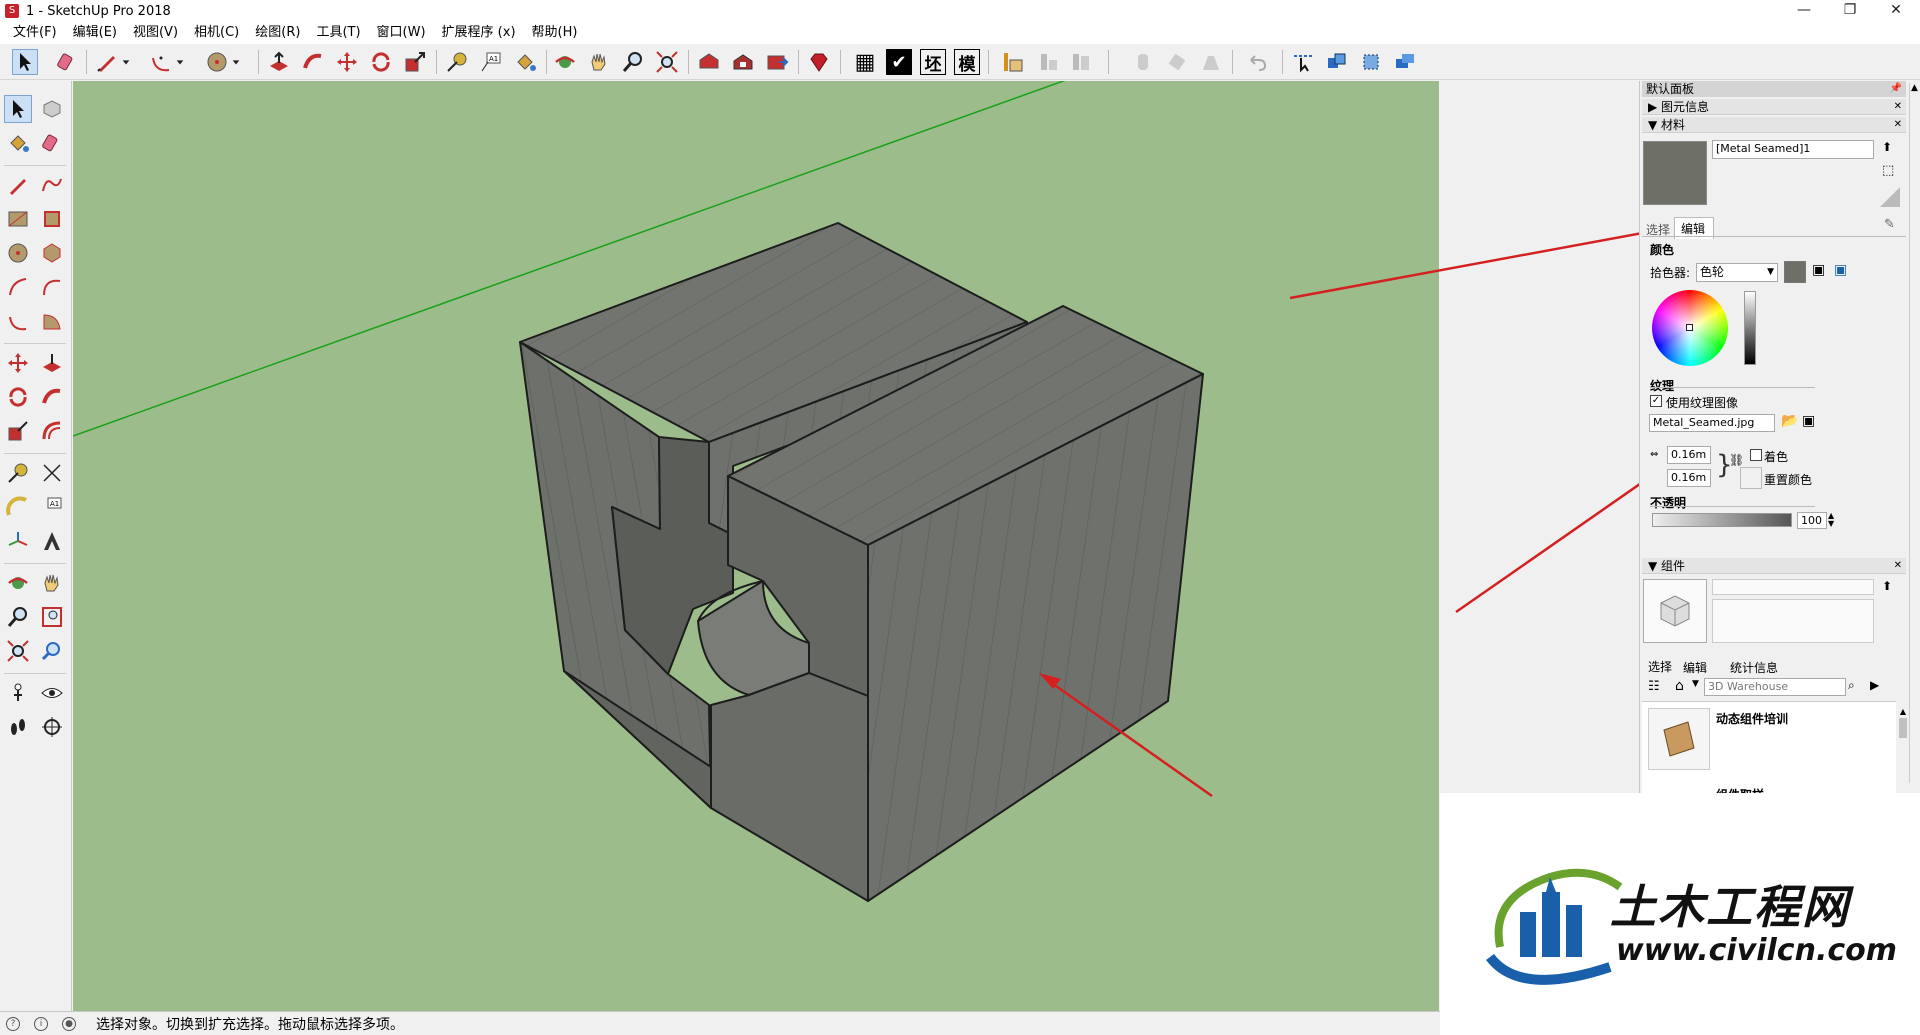 The width and height of the screenshot is (1920, 1035). I want to click on texture-file-field: Metal_Seamed.jpg, so click(1712, 423).